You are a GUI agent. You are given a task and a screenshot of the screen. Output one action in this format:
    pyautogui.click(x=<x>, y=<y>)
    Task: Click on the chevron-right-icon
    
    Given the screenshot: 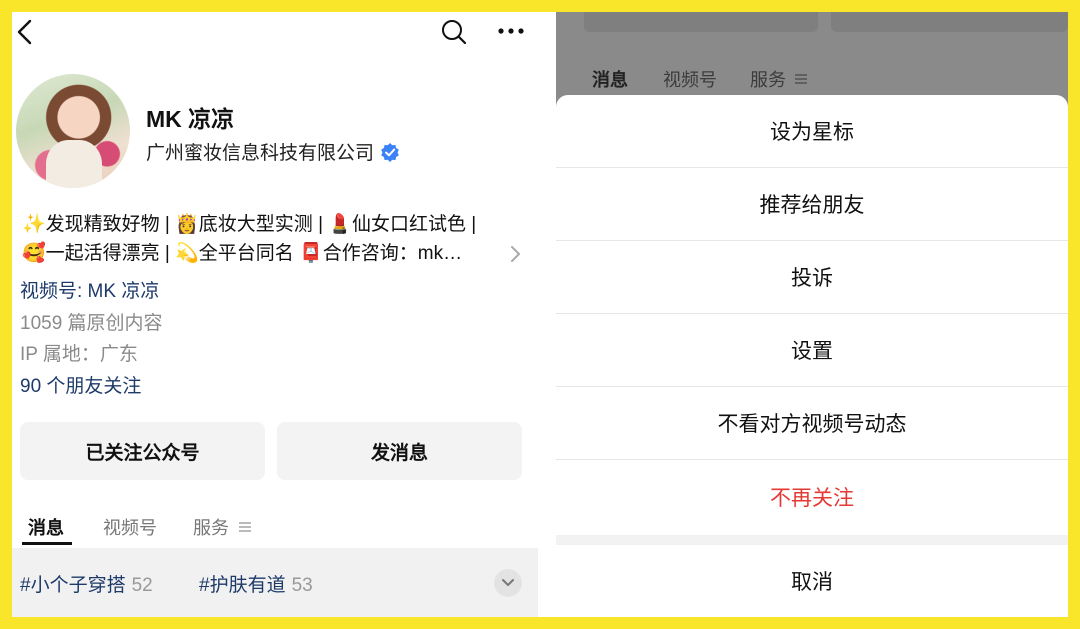 What is the action you would take?
    pyautogui.click(x=515, y=254)
    